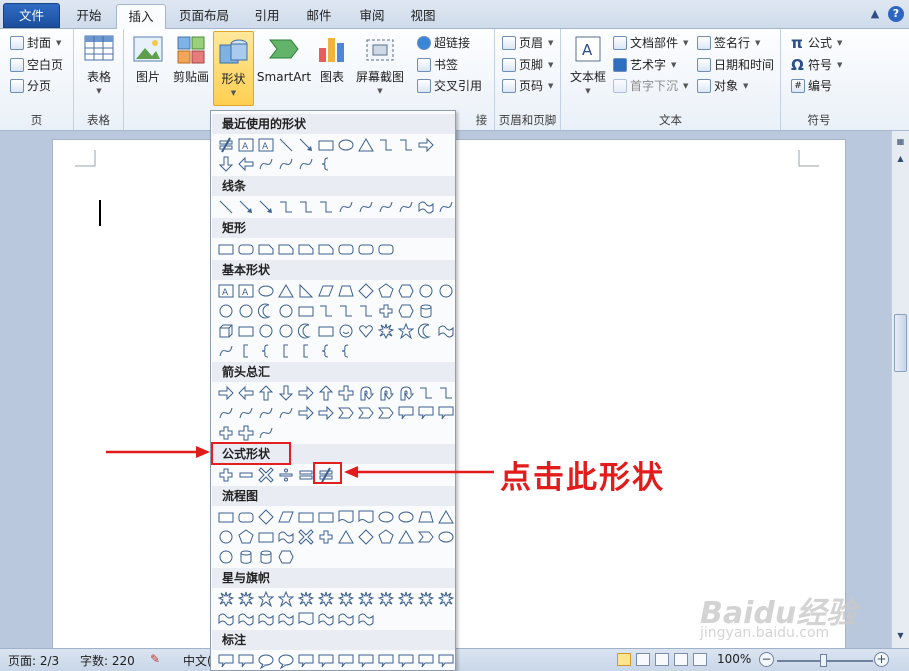 This screenshot has height=671, width=909. Describe the element at coordinates (386, 517) in the screenshot. I see `oval-shape-icon` at that location.